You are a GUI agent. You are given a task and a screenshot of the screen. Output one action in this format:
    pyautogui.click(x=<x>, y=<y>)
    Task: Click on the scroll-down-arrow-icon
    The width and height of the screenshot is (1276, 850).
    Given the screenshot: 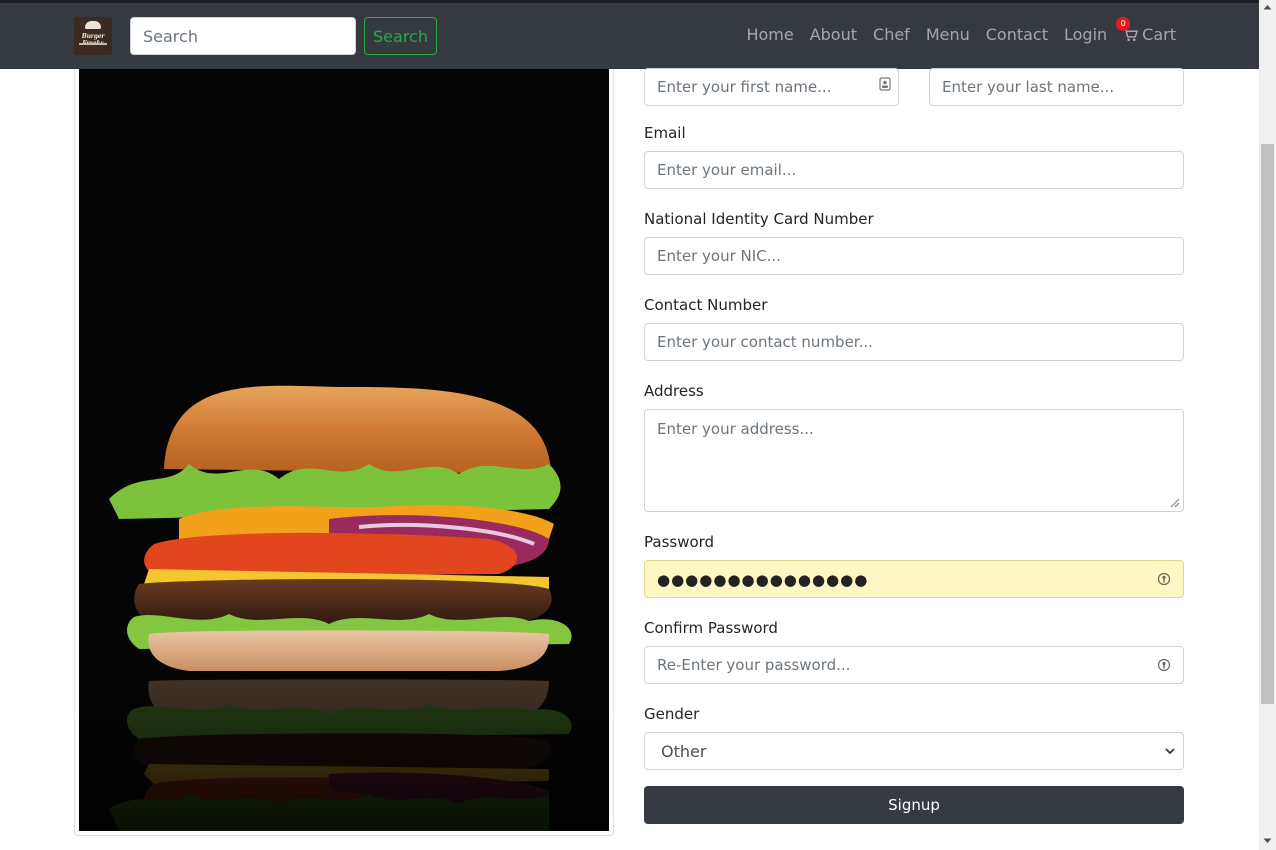 What is the action you would take?
    pyautogui.click(x=1267, y=841)
    